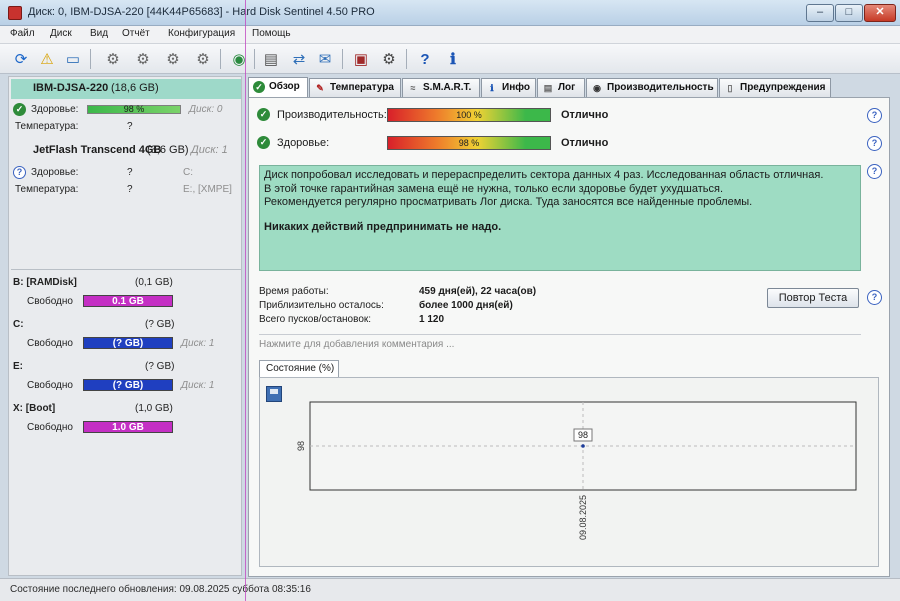  I want to click on extended-test-icon: ⚙, so click(203, 59).